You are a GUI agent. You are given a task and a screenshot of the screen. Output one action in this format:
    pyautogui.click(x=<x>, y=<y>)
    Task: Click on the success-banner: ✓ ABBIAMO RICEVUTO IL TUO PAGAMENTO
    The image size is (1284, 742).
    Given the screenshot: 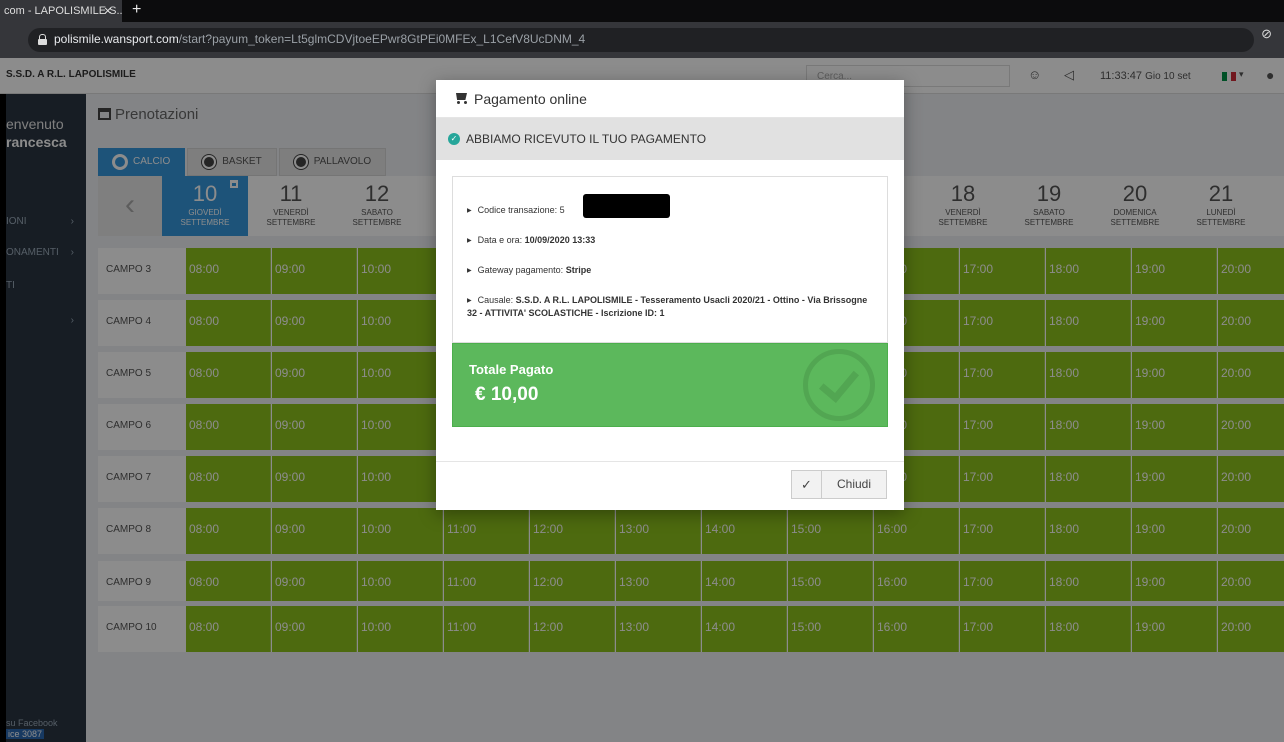 What is the action you would take?
    pyautogui.click(x=670, y=139)
    